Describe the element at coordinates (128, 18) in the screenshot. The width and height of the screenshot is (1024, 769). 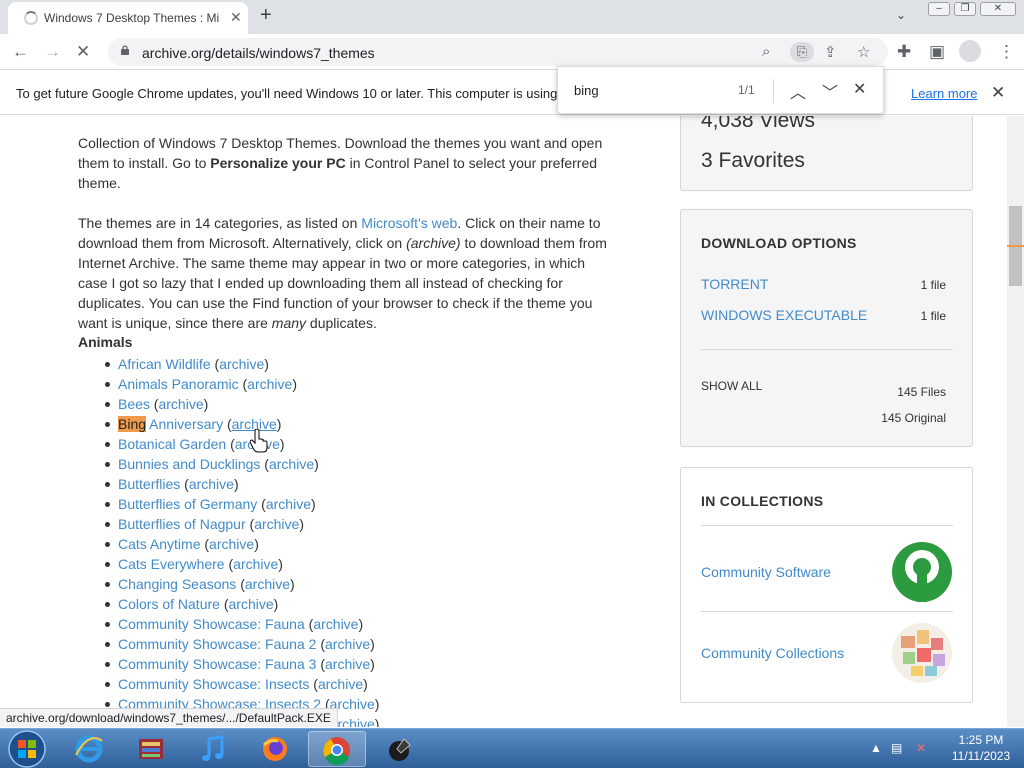
I see `tab-active: Windows 7 Desktop Themes : Mi ✕` at that location.